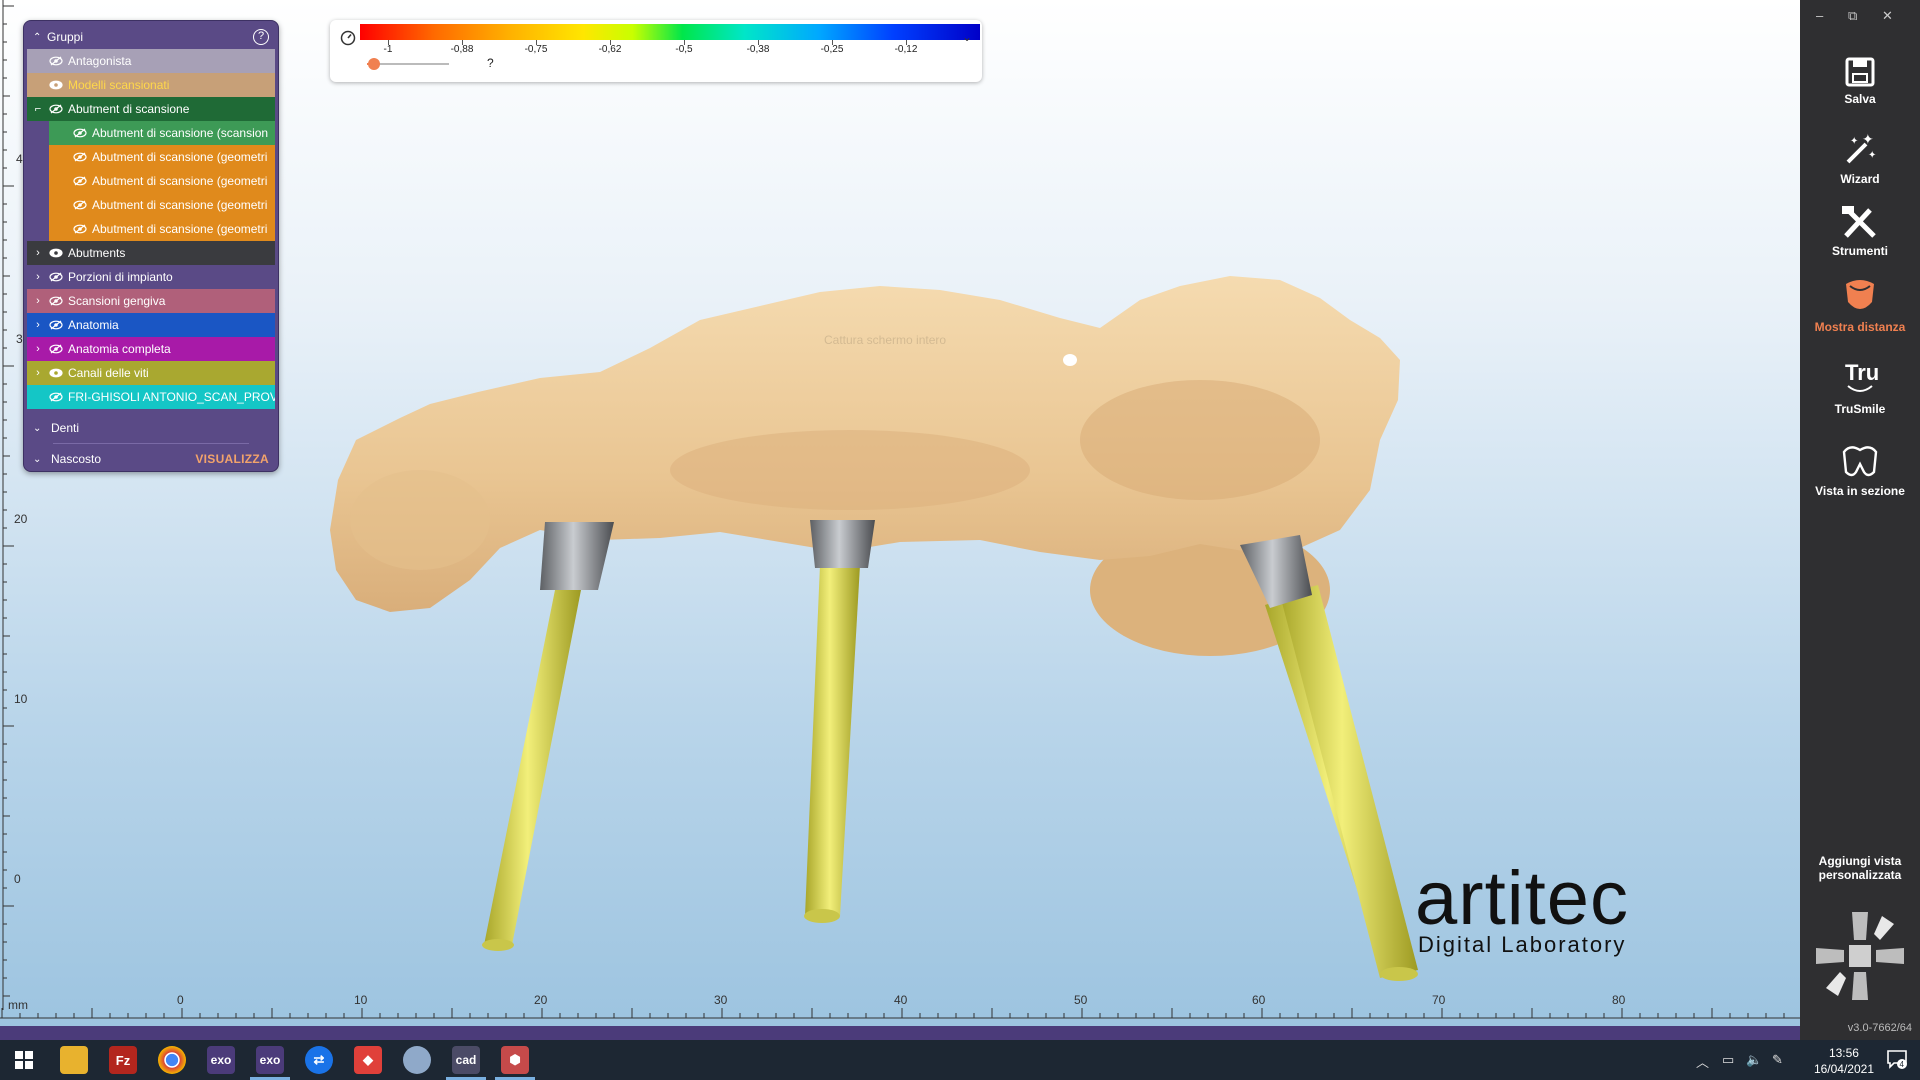  Describe the element at coordinates (151, 253) in the screenshot. I see `group-row: › Abutments` at that location.